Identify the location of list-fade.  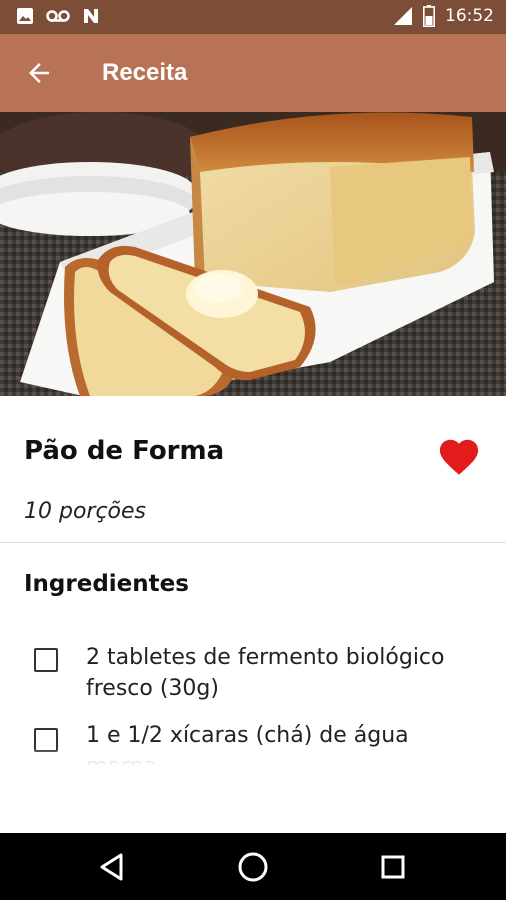
(253, 758).